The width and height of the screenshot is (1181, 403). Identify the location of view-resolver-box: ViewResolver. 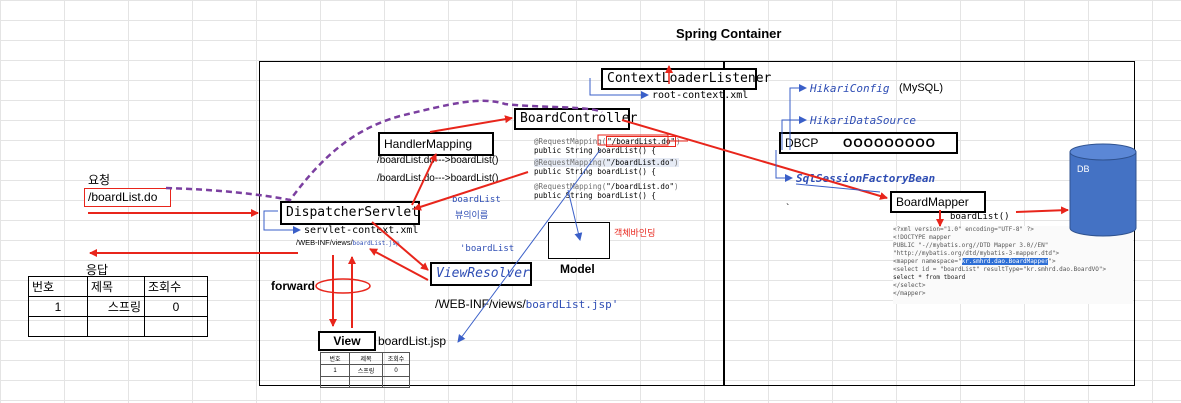
(481, 274).